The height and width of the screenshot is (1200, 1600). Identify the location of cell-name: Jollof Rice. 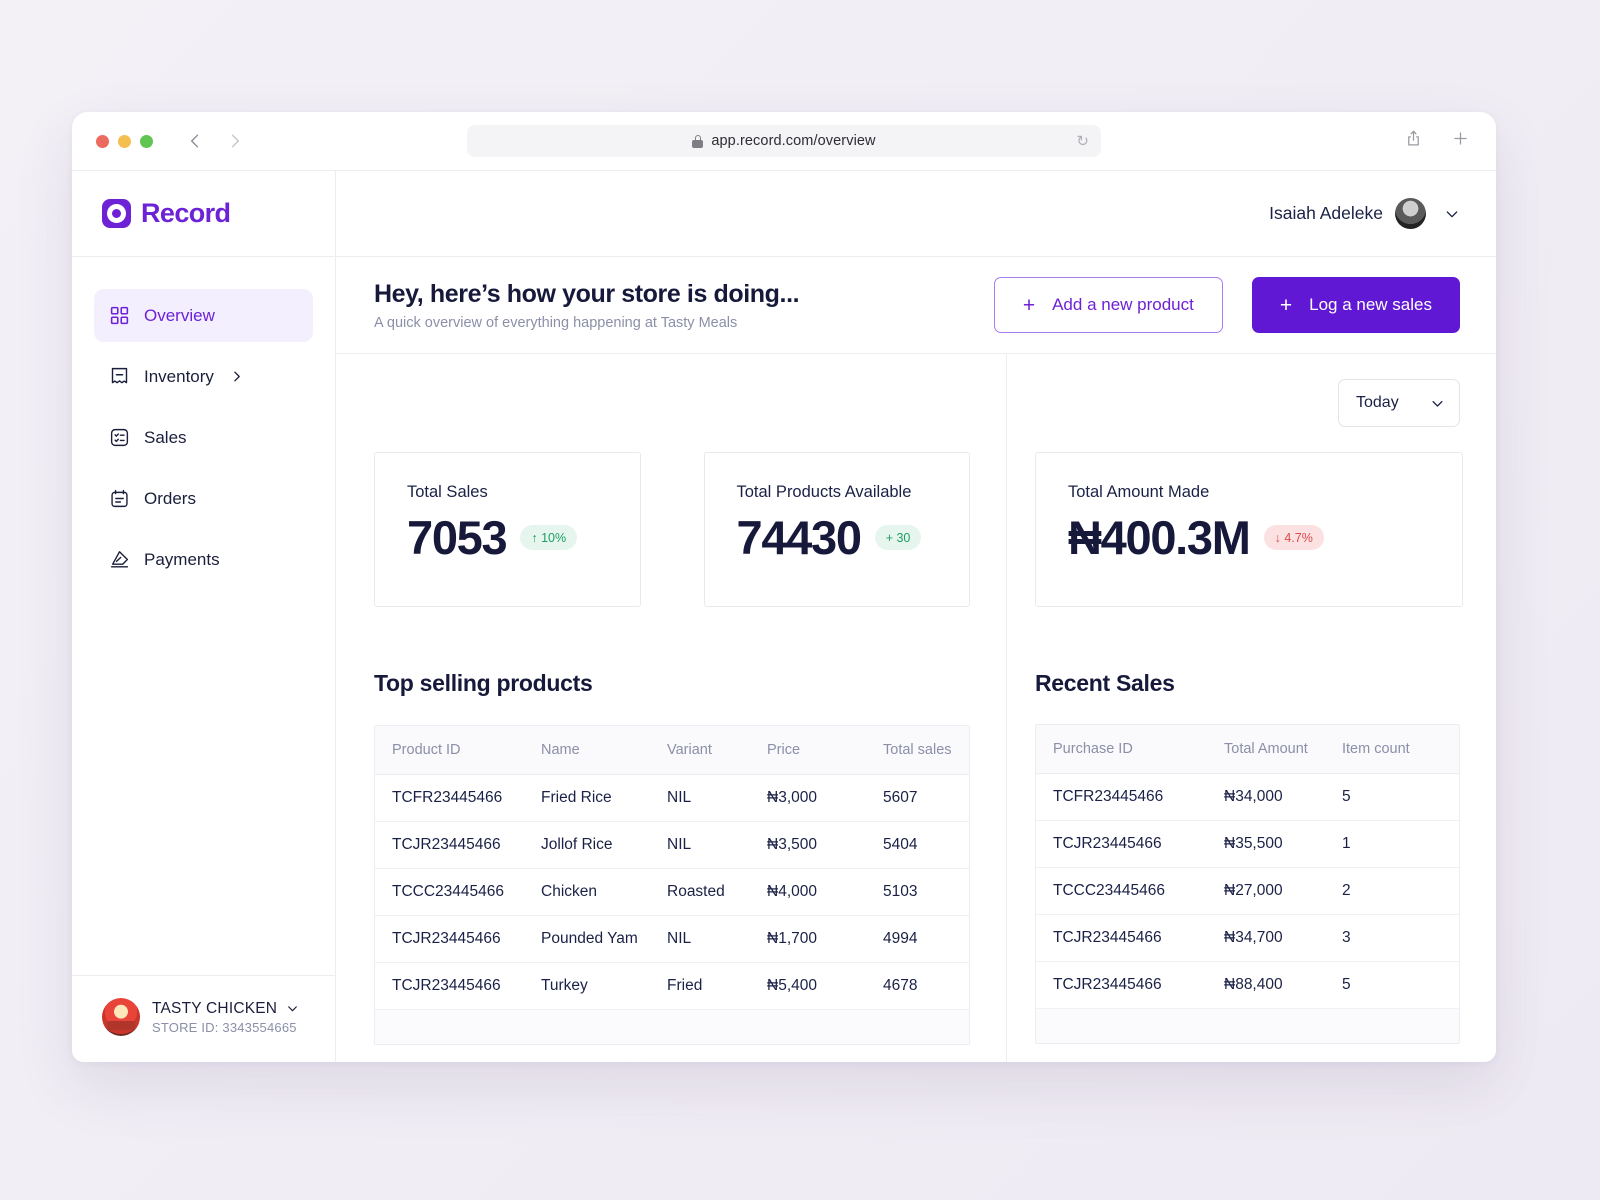
(604, 845).